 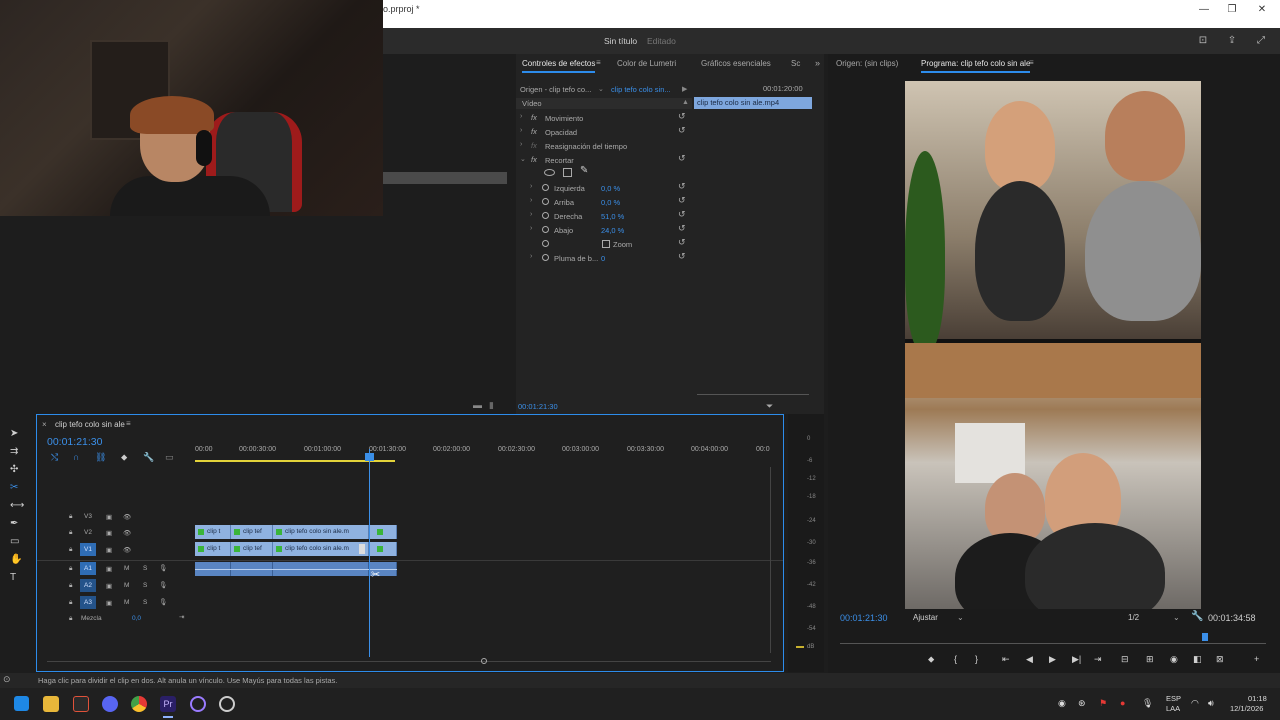 I want to click on edit-point, so click(x=362, y=549).